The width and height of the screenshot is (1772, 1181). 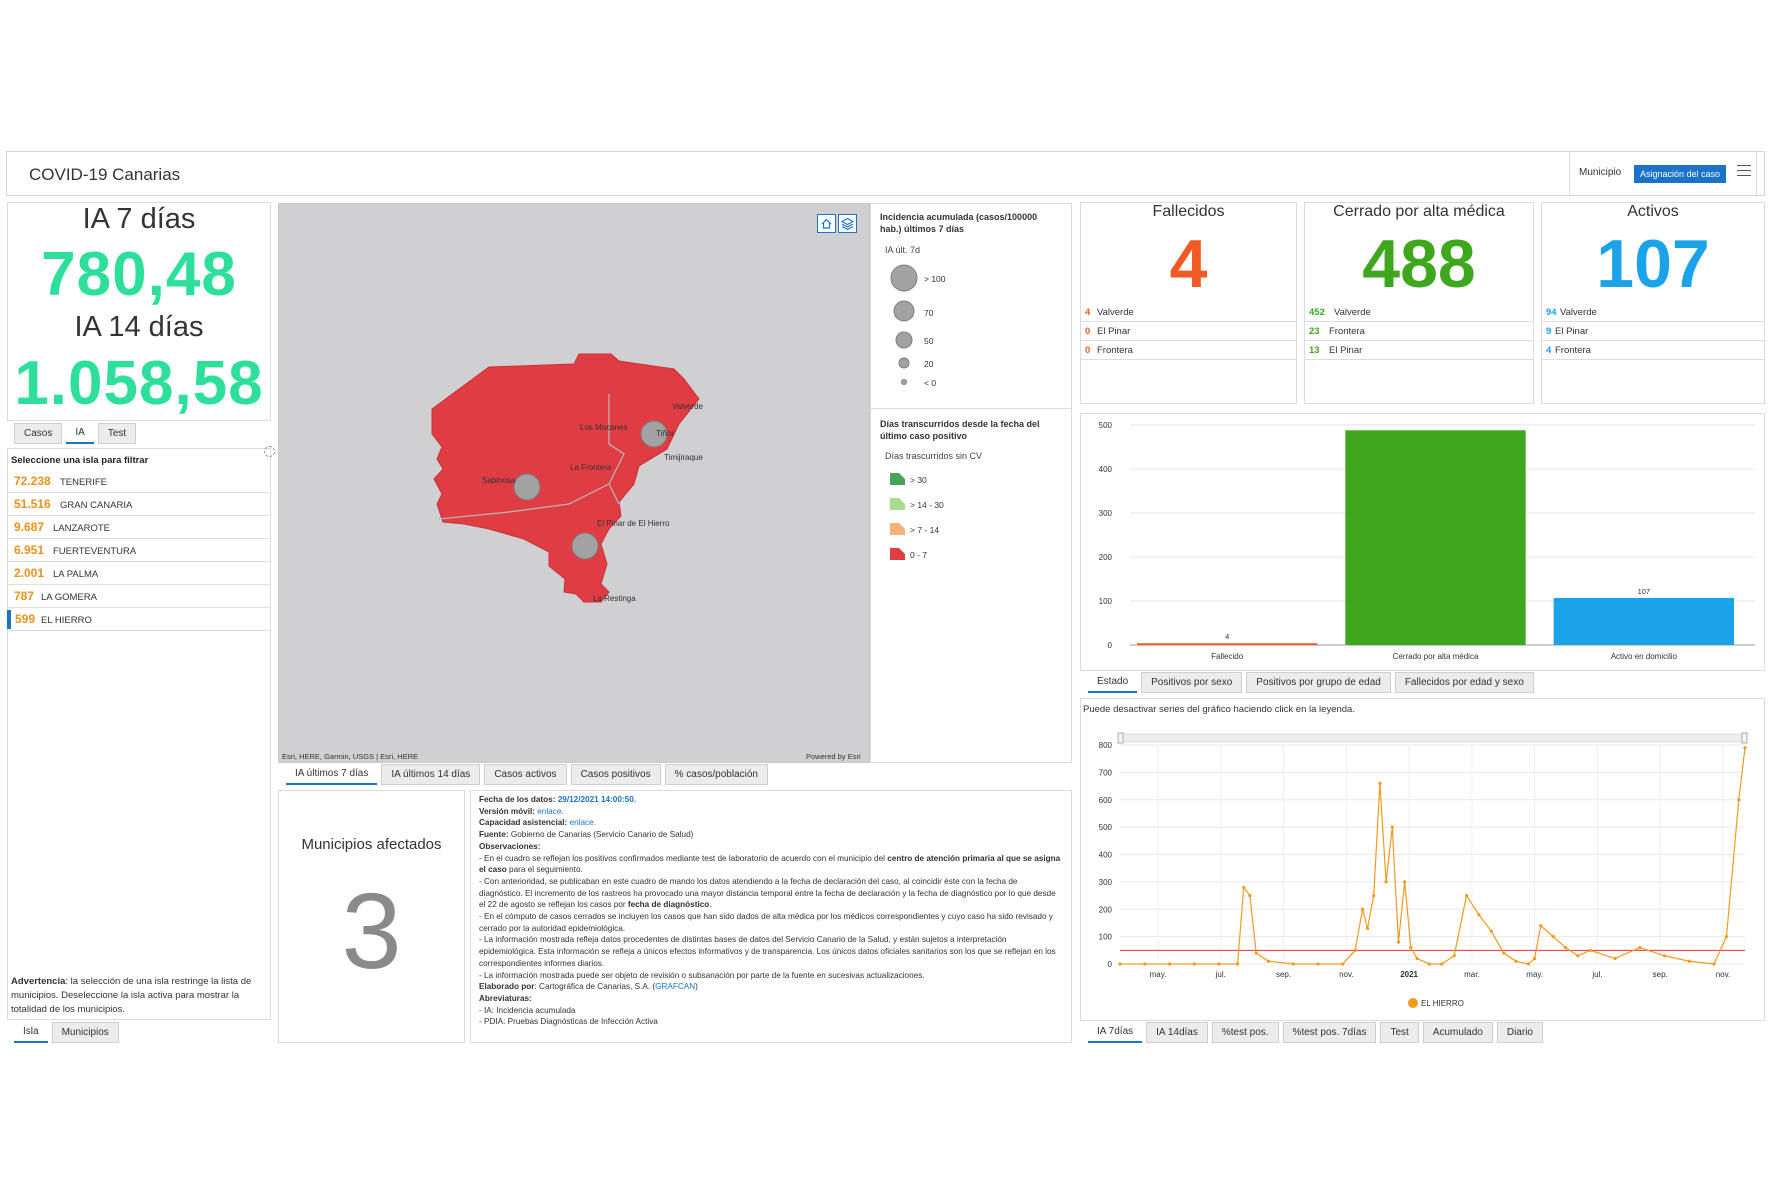 I want to click on bar-data-label: 107, so click(x=1644, y=591).